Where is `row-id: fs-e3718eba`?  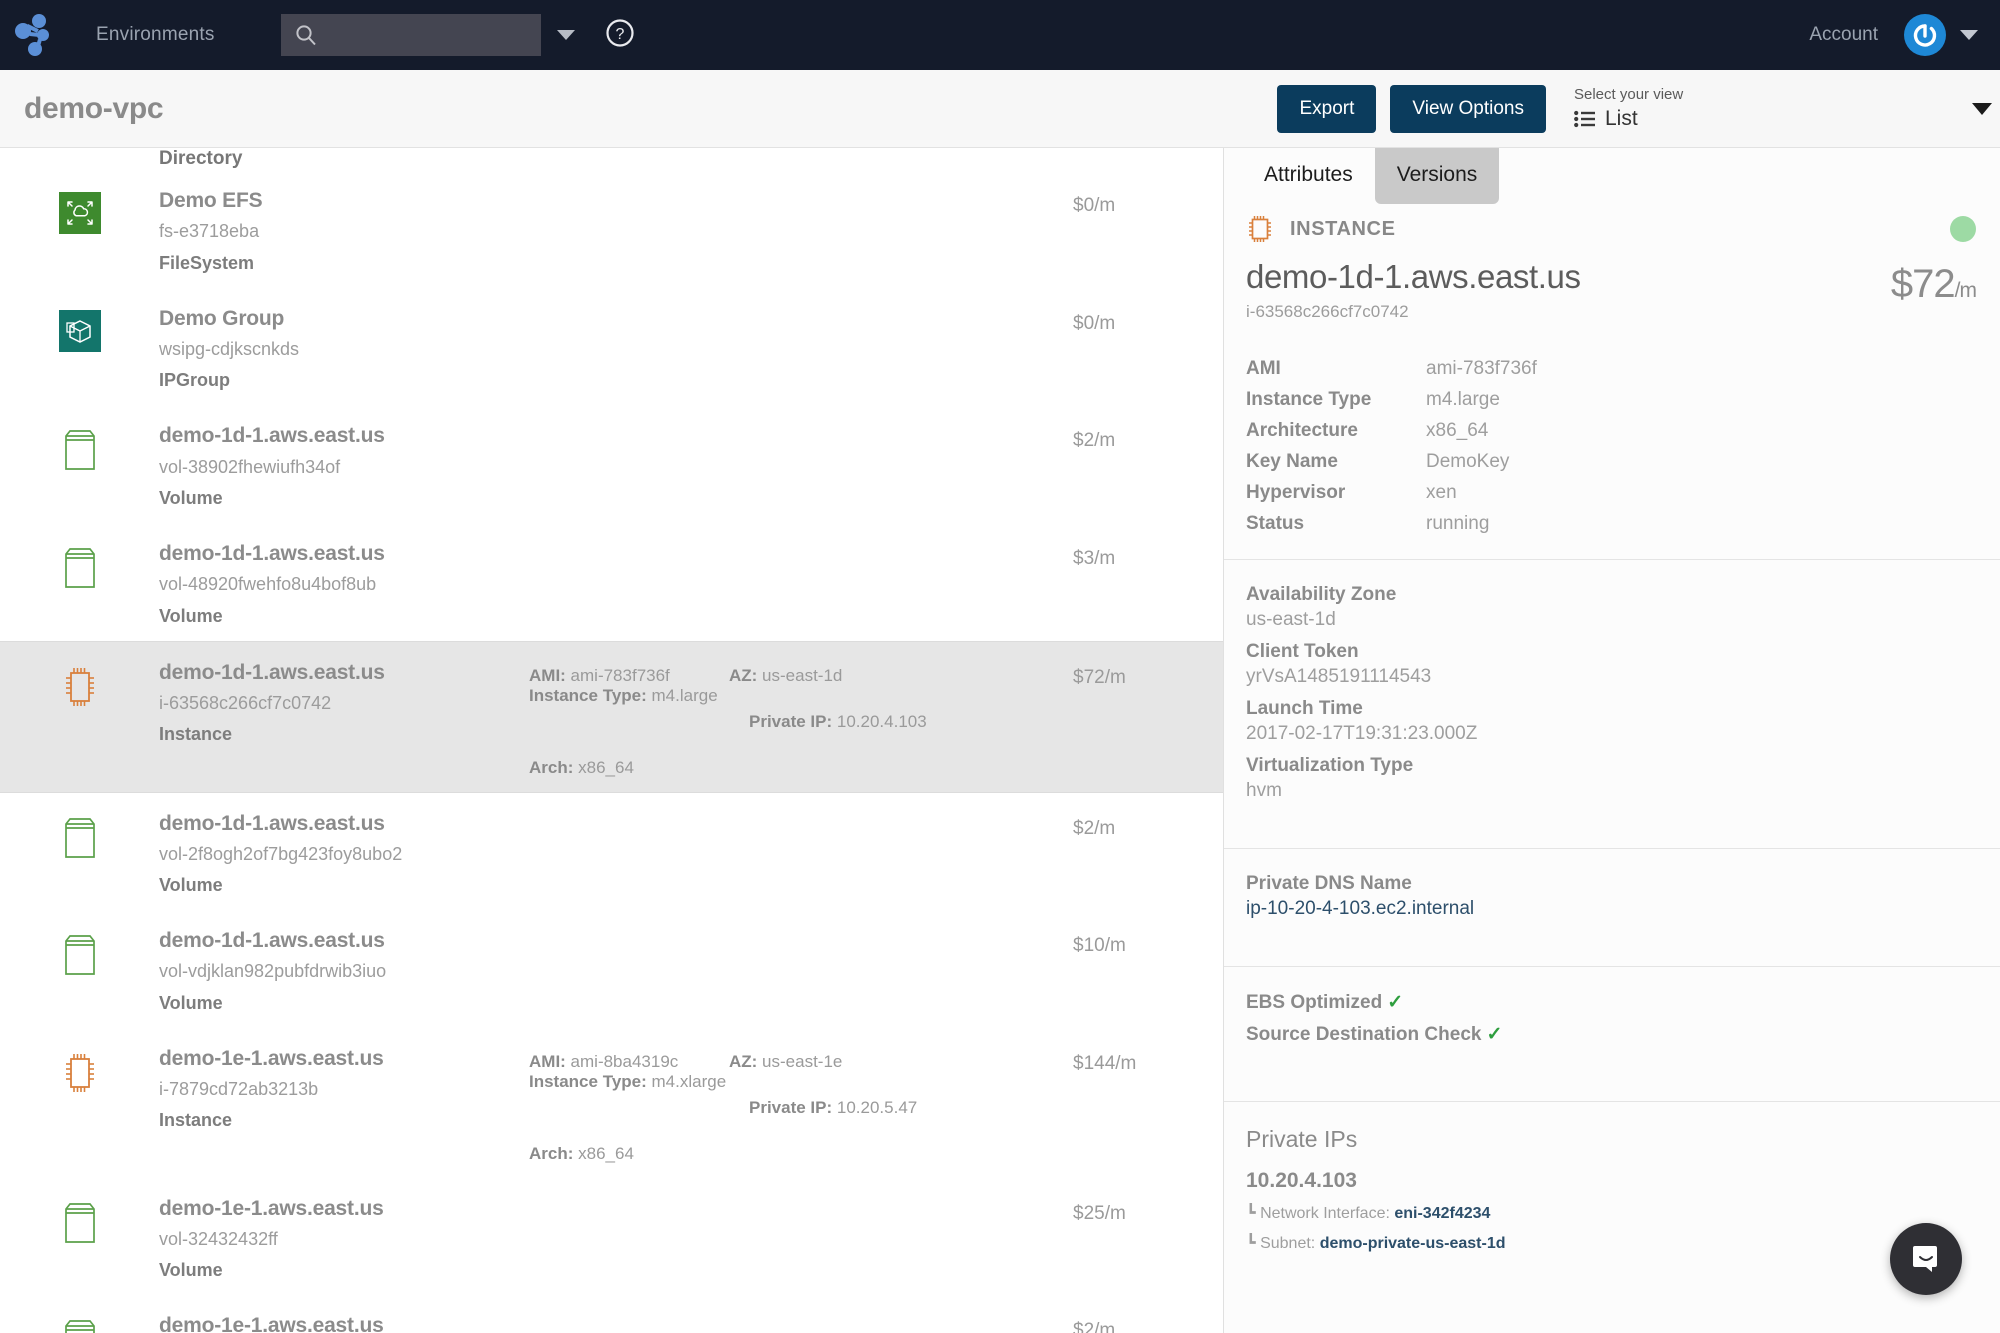 row-id: fs-e3718eba is located at coordinates (209, 231).